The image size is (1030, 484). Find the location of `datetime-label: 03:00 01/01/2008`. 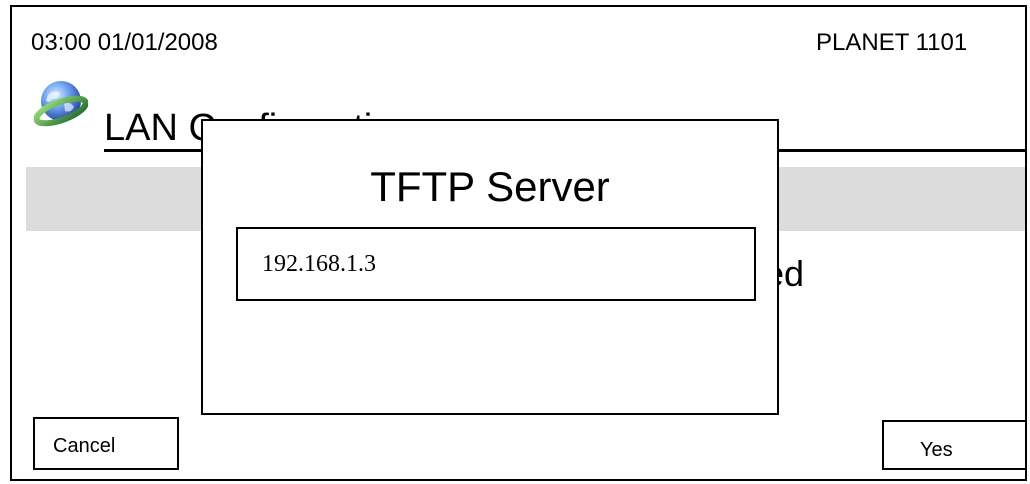

datetime-label: 03:00 01/01/2008 is located at coordinates (124, 42).